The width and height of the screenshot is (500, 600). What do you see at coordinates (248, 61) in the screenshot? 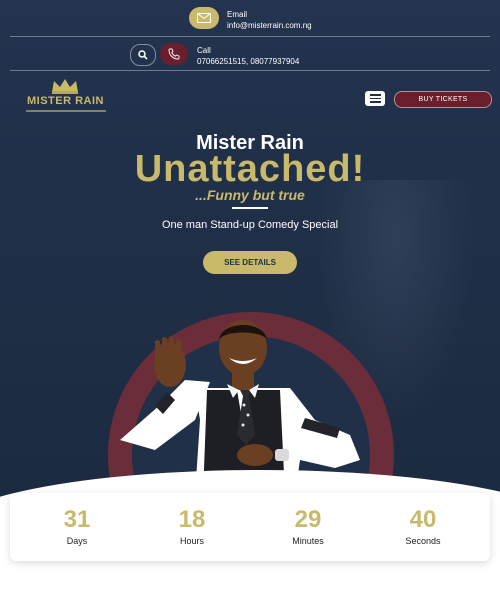
I see `call-value: 07066251515, 08077937904` at bounding box center [248, 61].